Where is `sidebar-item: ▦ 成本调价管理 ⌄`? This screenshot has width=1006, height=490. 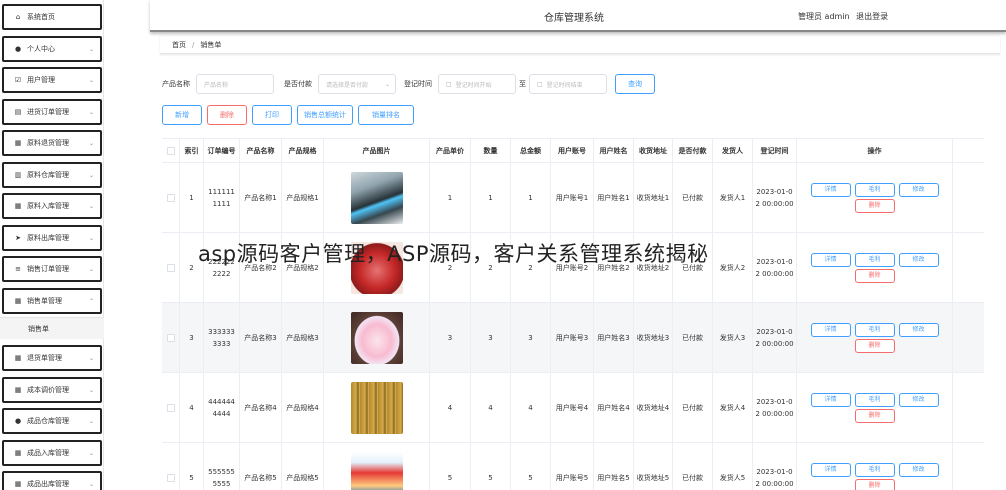 sidebar-item: ▦ 成本调价管理 ⌄ is located at coordinates (52, 389).